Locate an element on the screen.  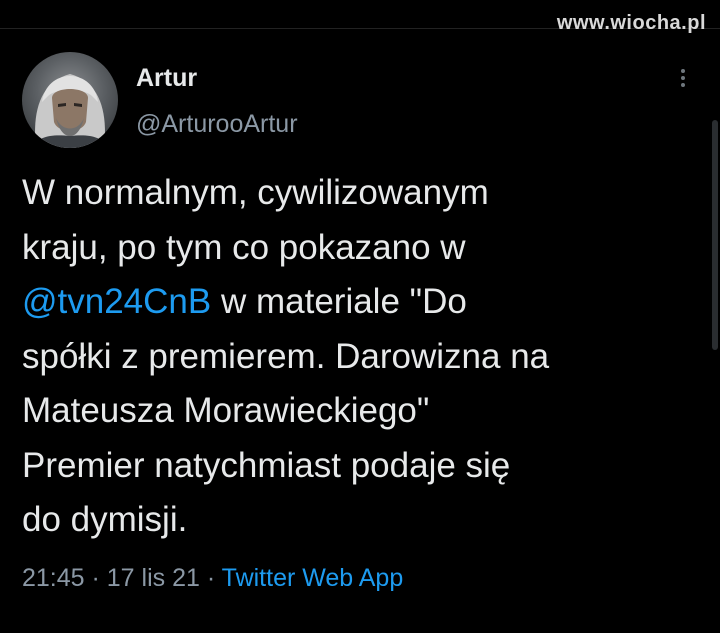
tweet-meta: 21:45 · 17 lis 21 · Twitter Web App is located at coordinates (212, 578).